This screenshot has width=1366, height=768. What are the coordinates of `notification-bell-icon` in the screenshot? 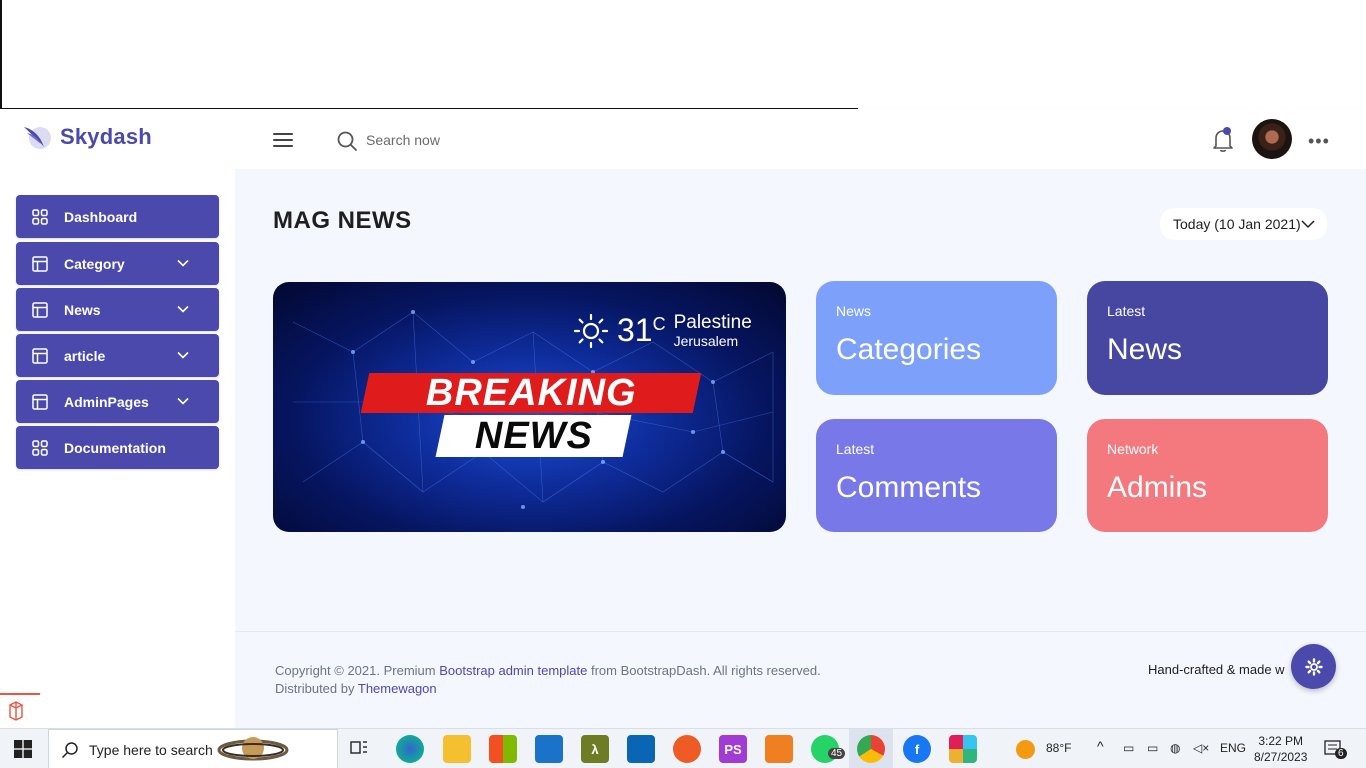 It's located at (1223, 139).